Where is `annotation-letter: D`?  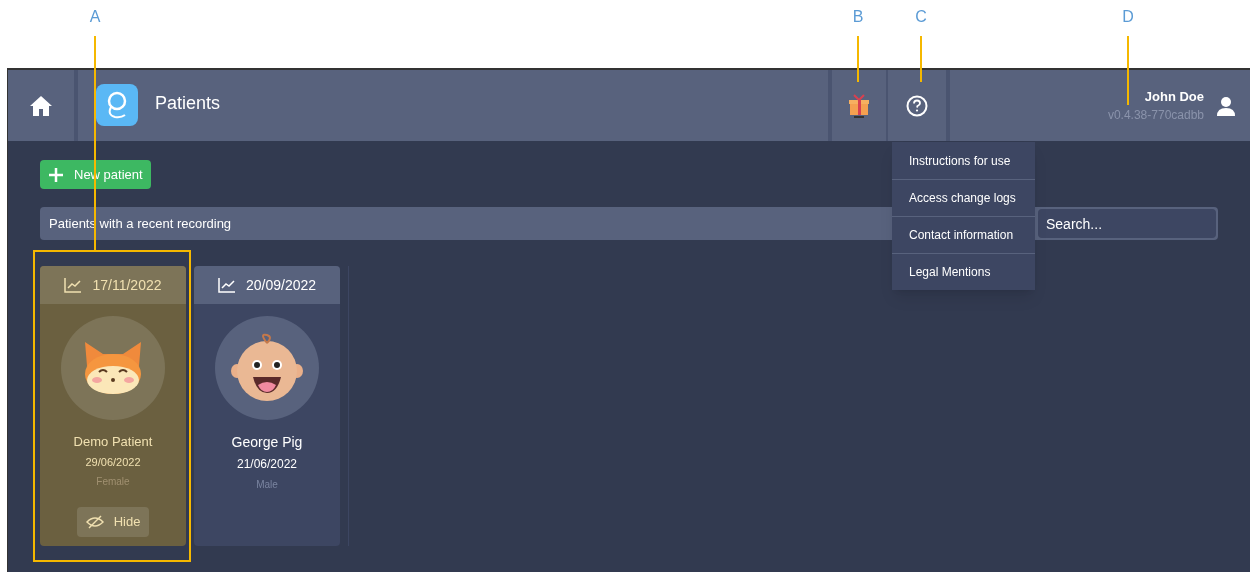
annotation-letter: D is located at coordinates (1128, 17).